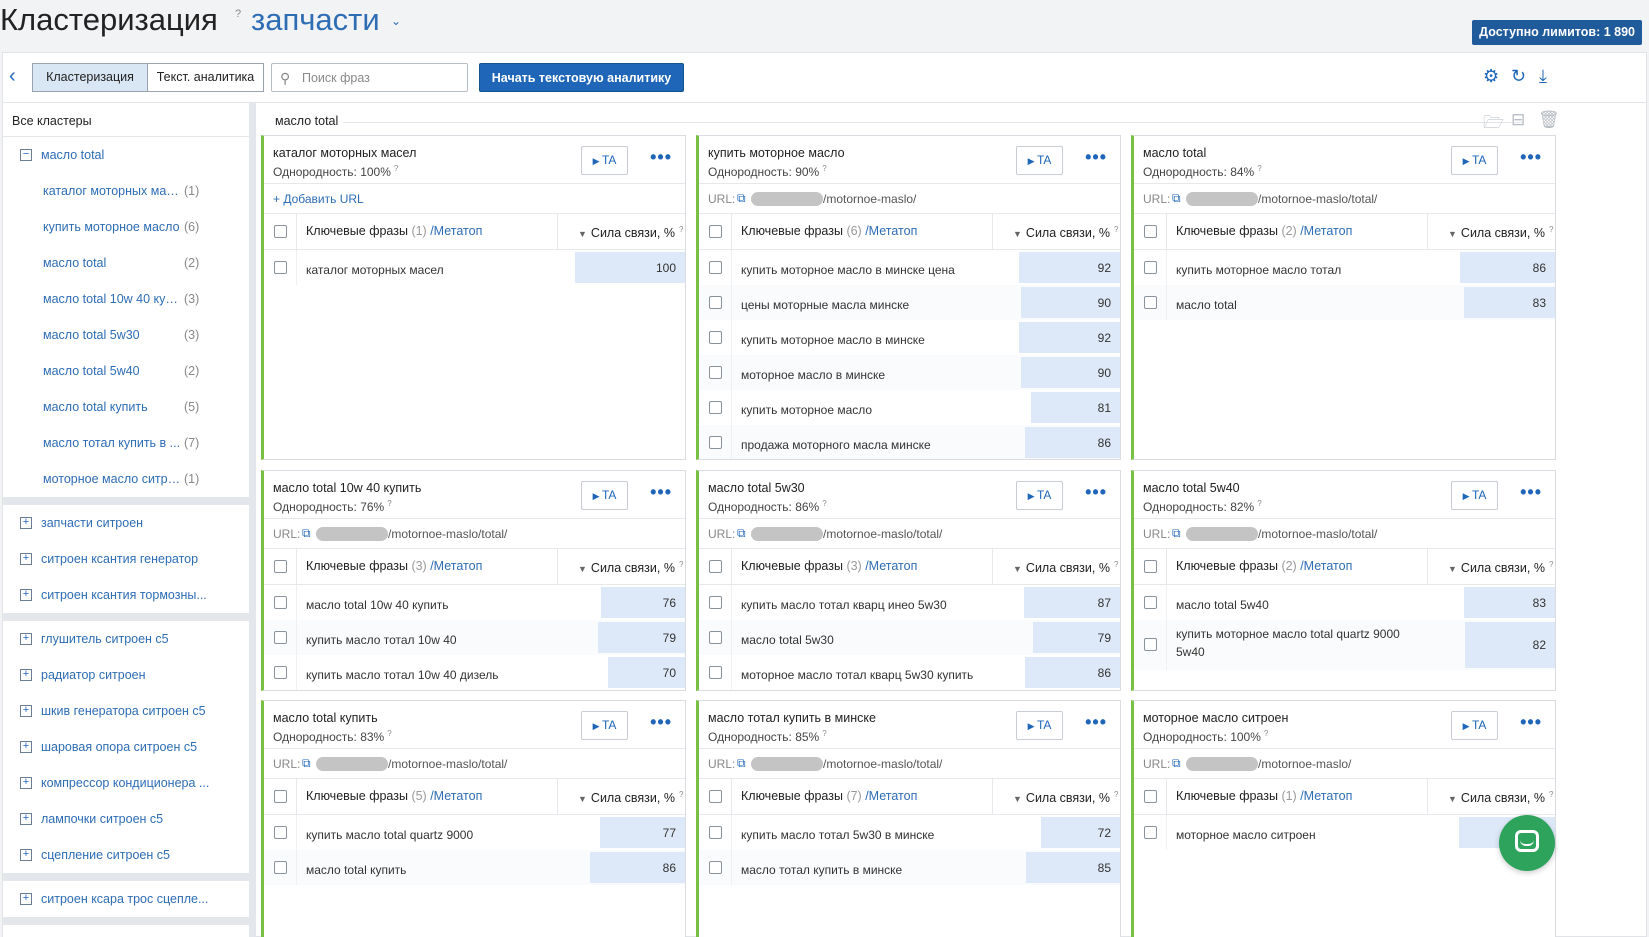  I want to click on sidebar-subcluster-item: масло тотал купить в ... (7), so click(126, 443).